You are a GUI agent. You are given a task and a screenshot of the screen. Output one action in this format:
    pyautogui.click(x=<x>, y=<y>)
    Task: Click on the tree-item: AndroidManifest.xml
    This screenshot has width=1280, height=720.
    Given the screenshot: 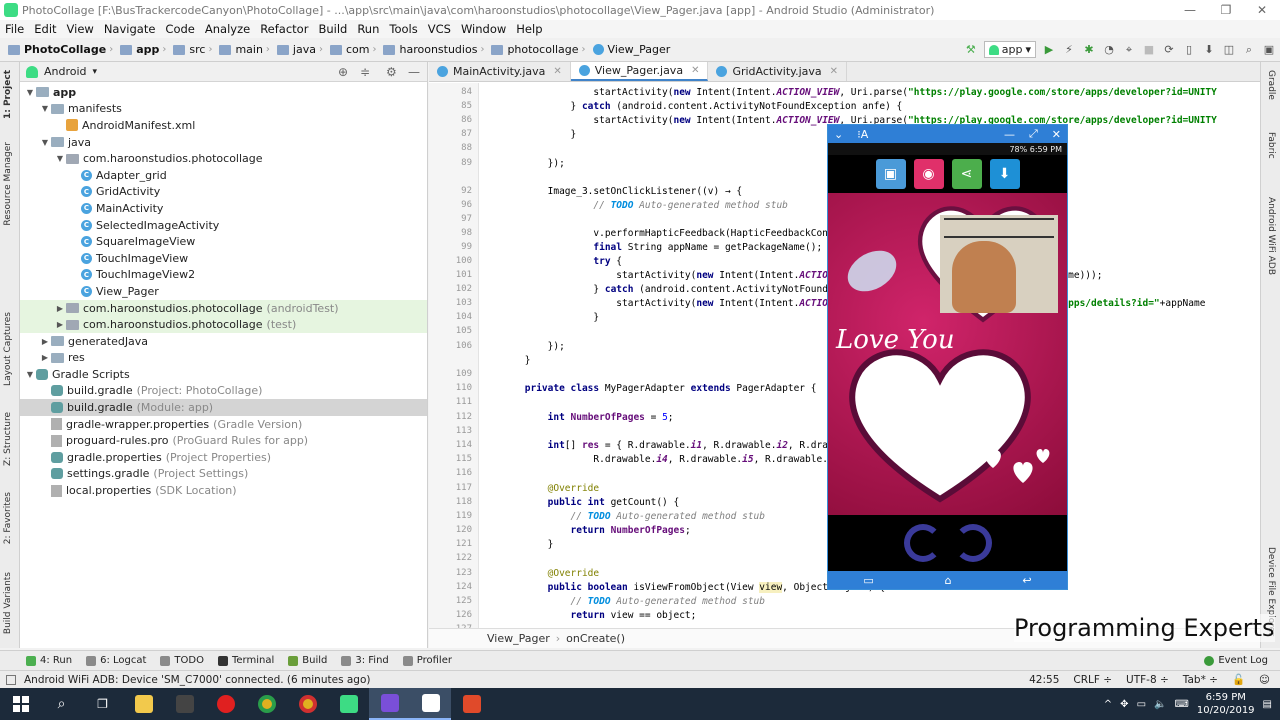 What is the action you would take?
    pyautogui.click(x=223, y=125)
    